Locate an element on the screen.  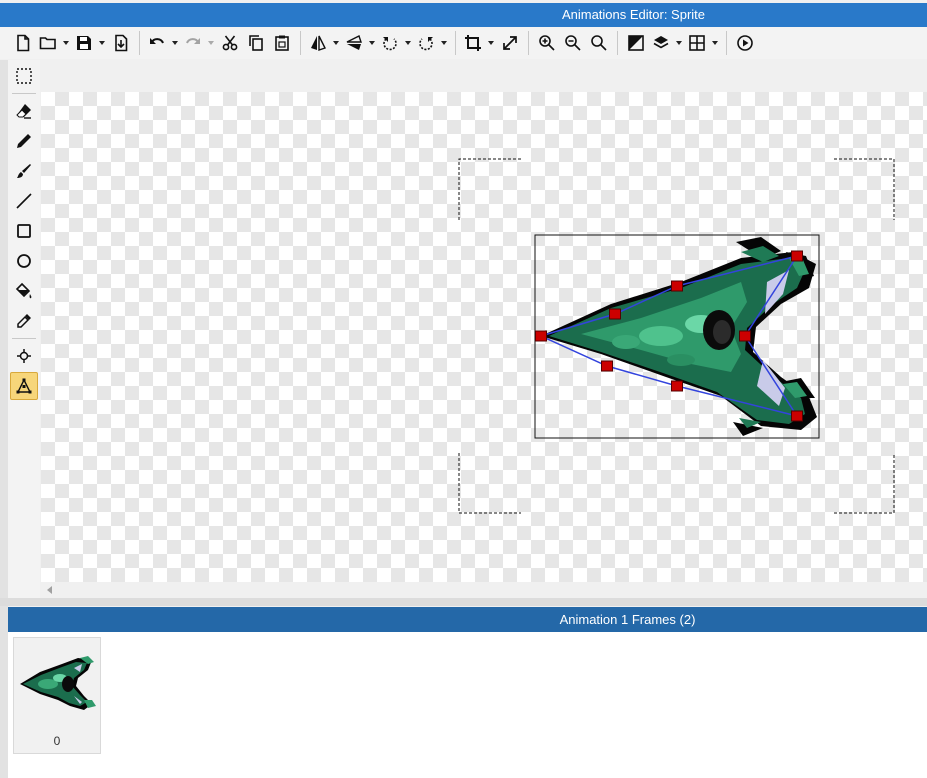
pencil-icon is located at coordinates (24, 141).